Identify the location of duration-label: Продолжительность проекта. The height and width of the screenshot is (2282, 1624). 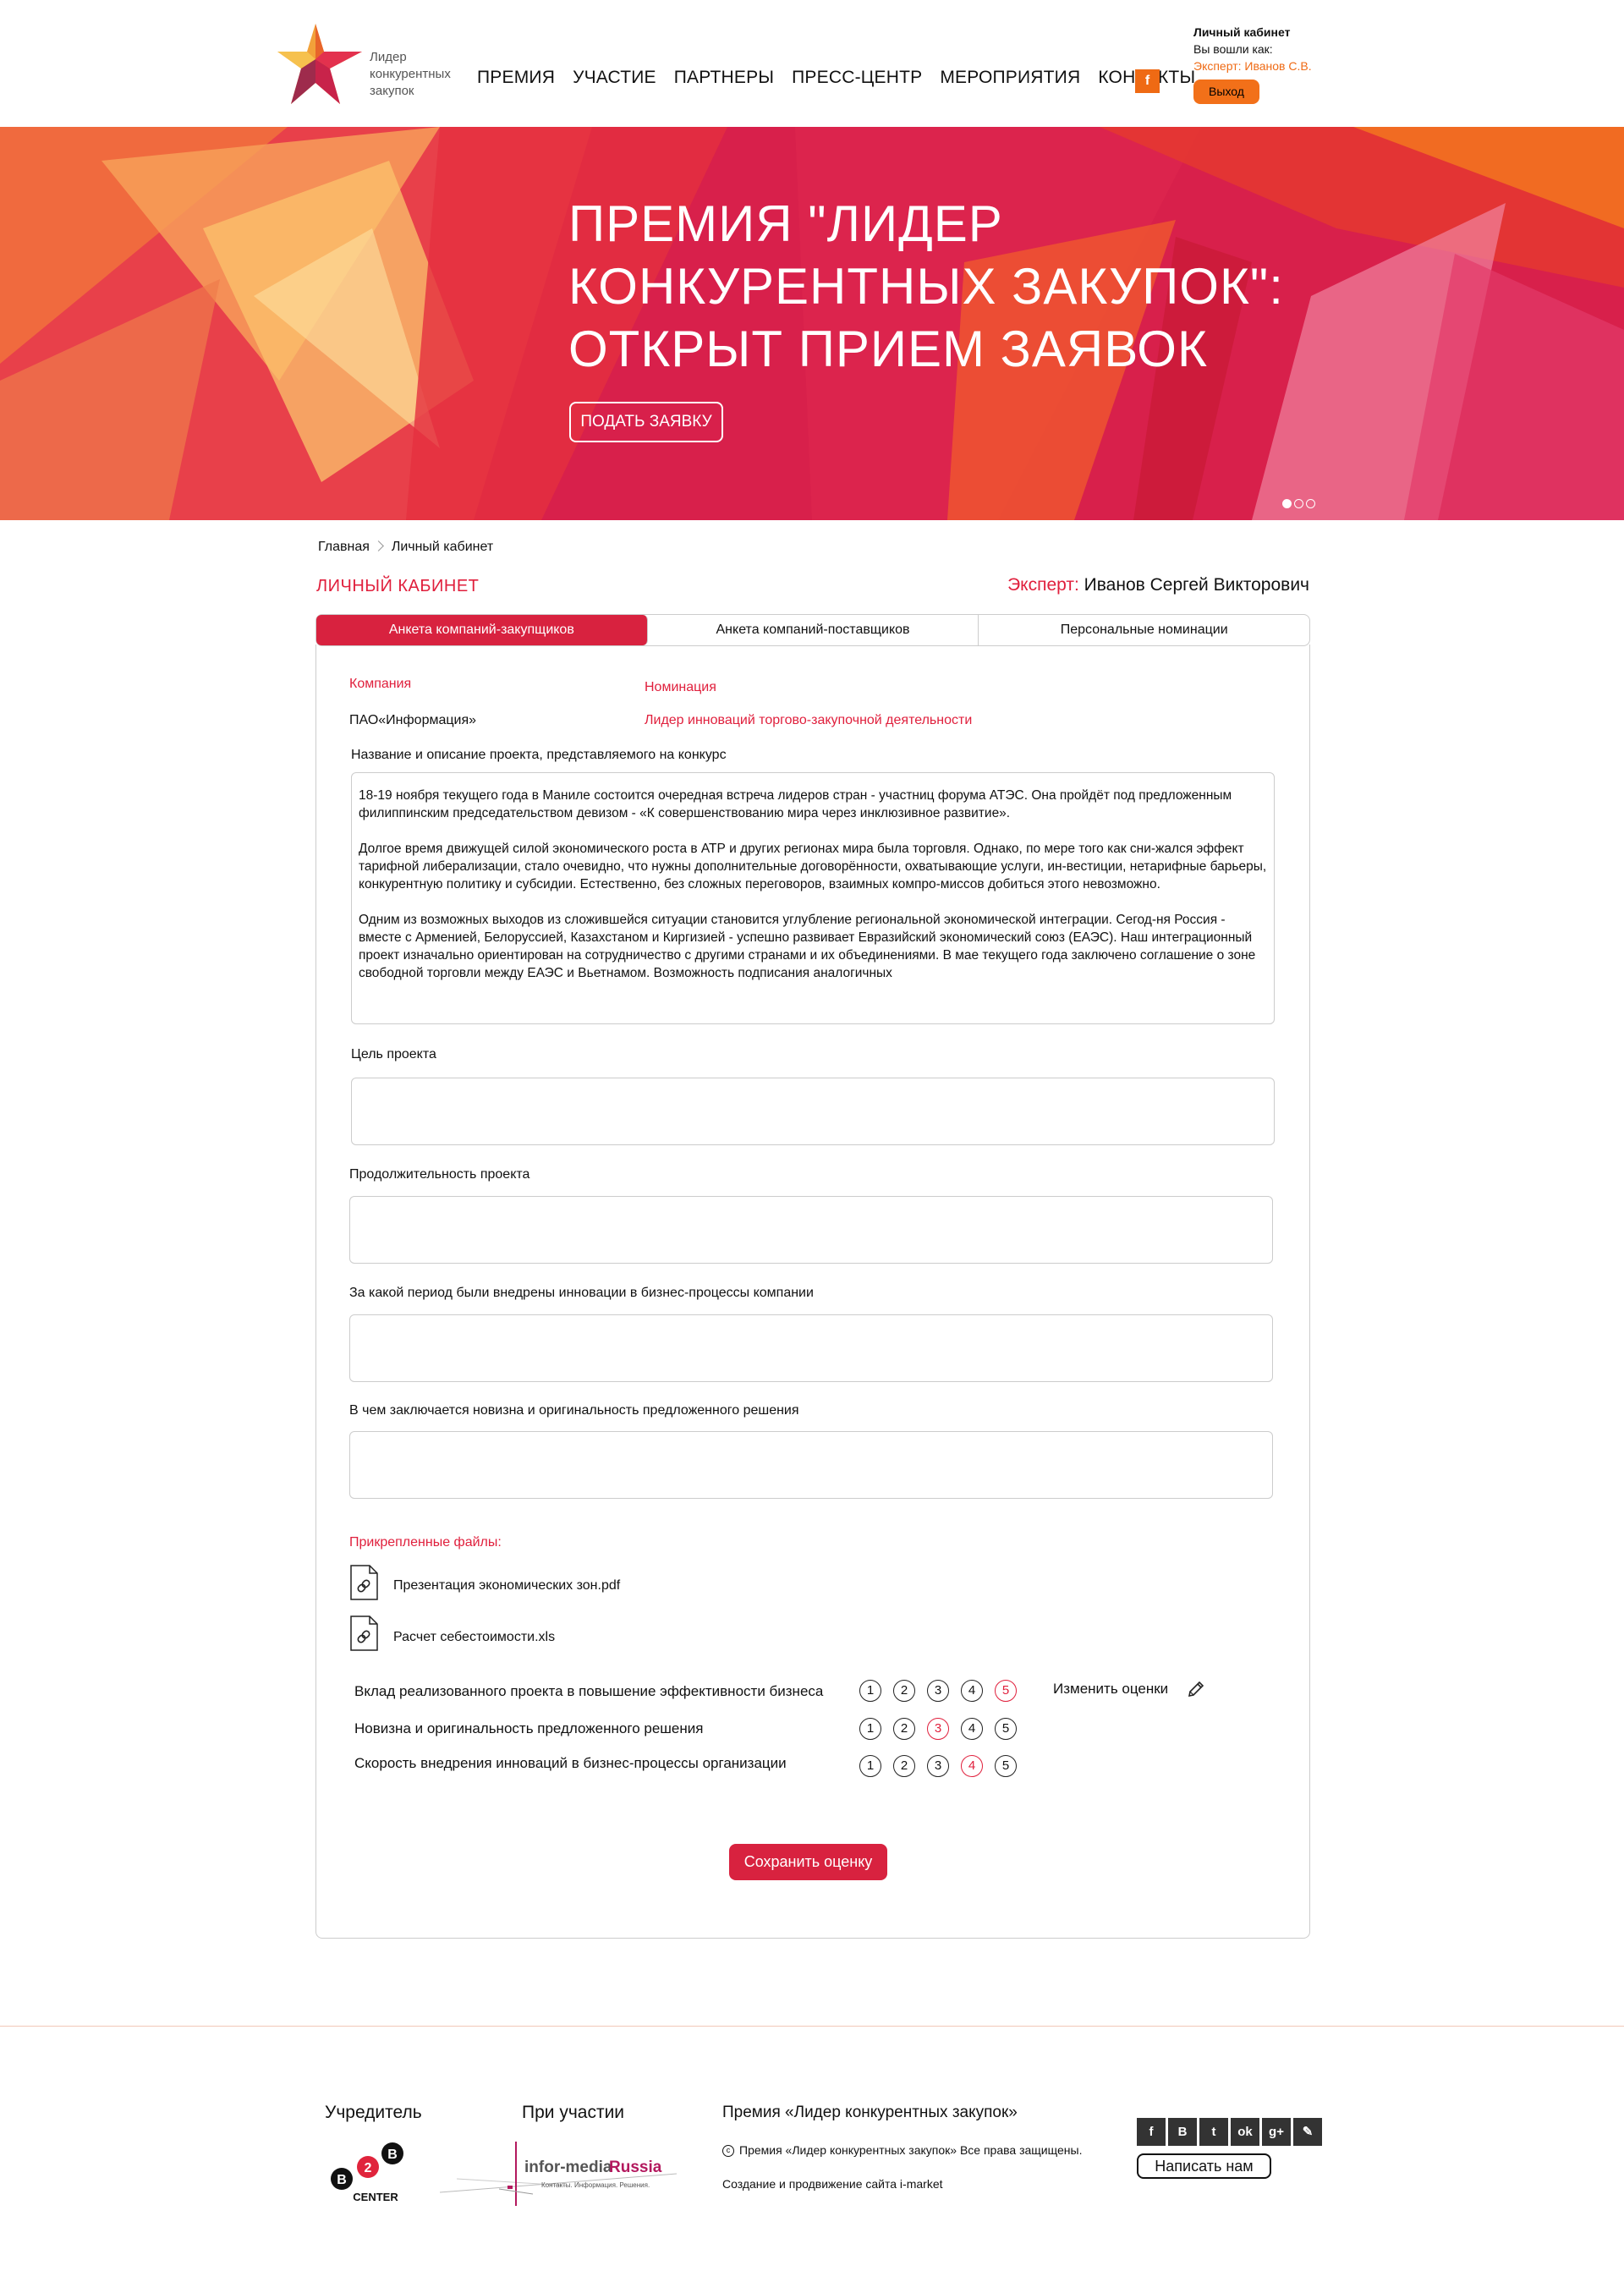
(440, 1174).